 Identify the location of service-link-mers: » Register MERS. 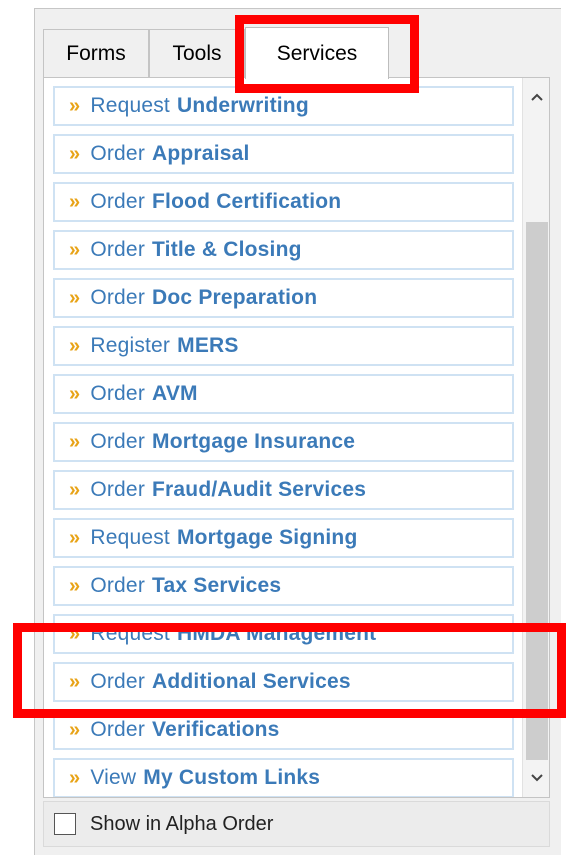
(283, 346).